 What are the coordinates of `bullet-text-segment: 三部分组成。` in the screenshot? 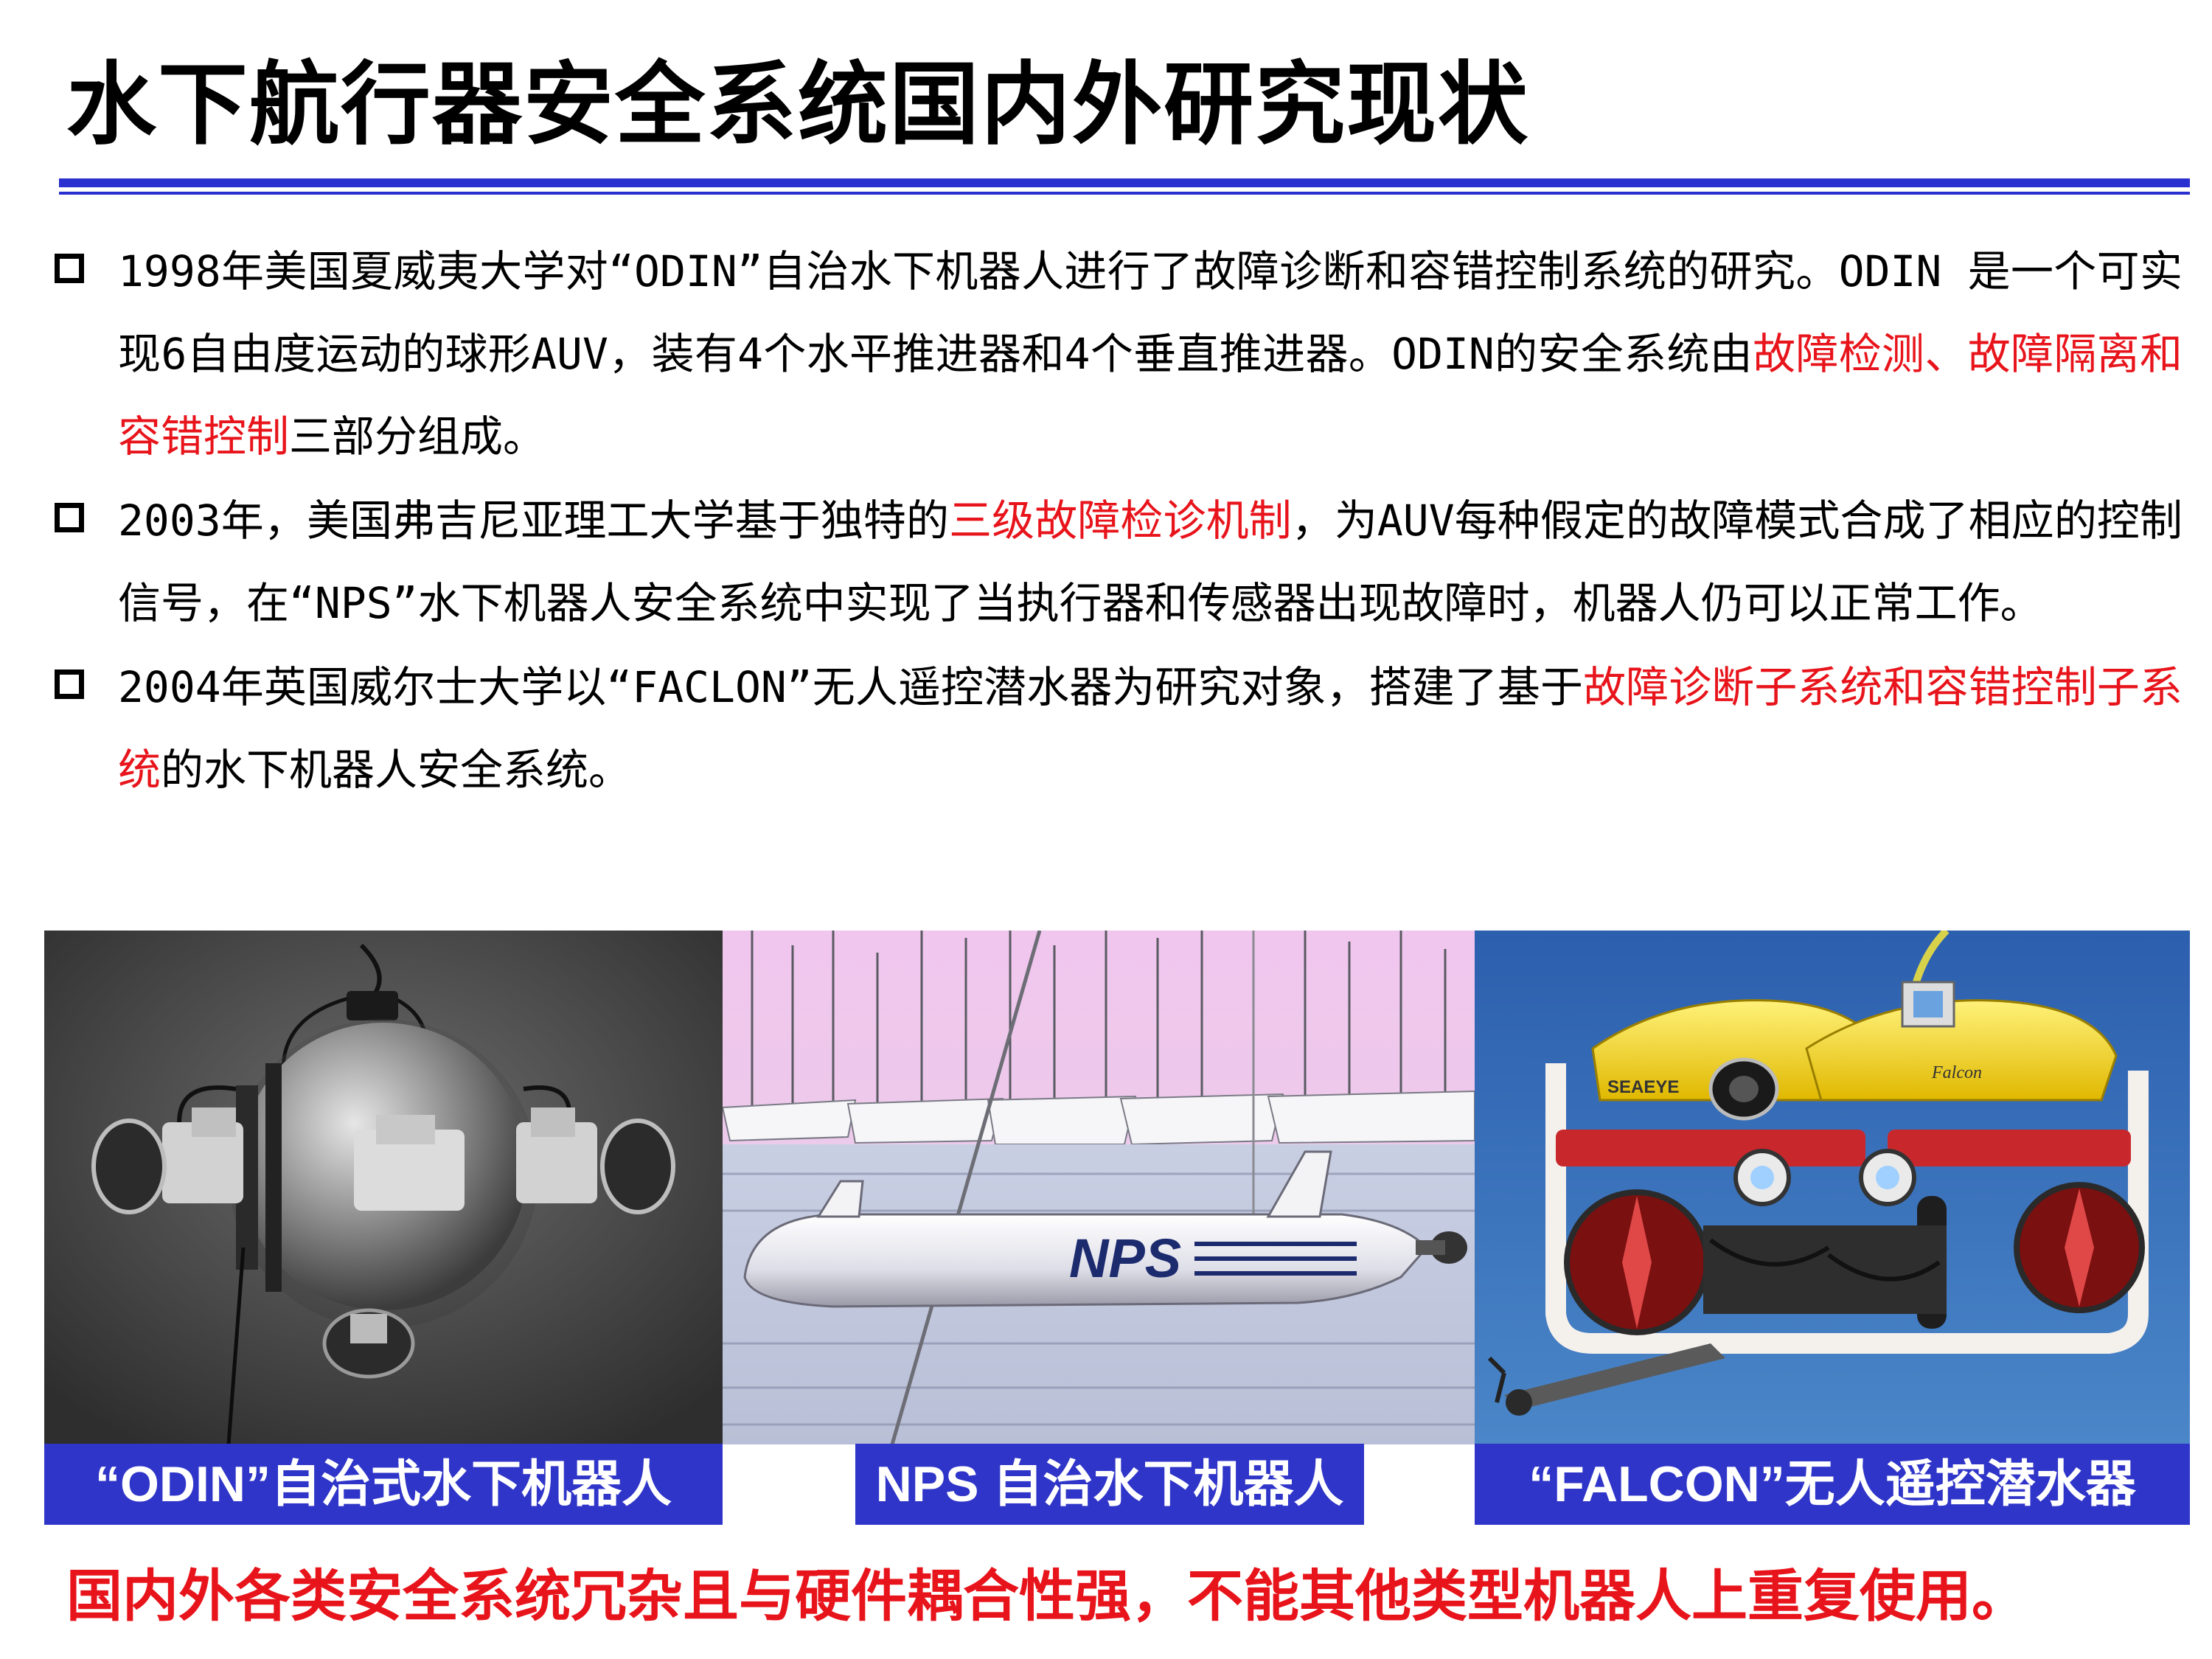 It's located at (417, 436).